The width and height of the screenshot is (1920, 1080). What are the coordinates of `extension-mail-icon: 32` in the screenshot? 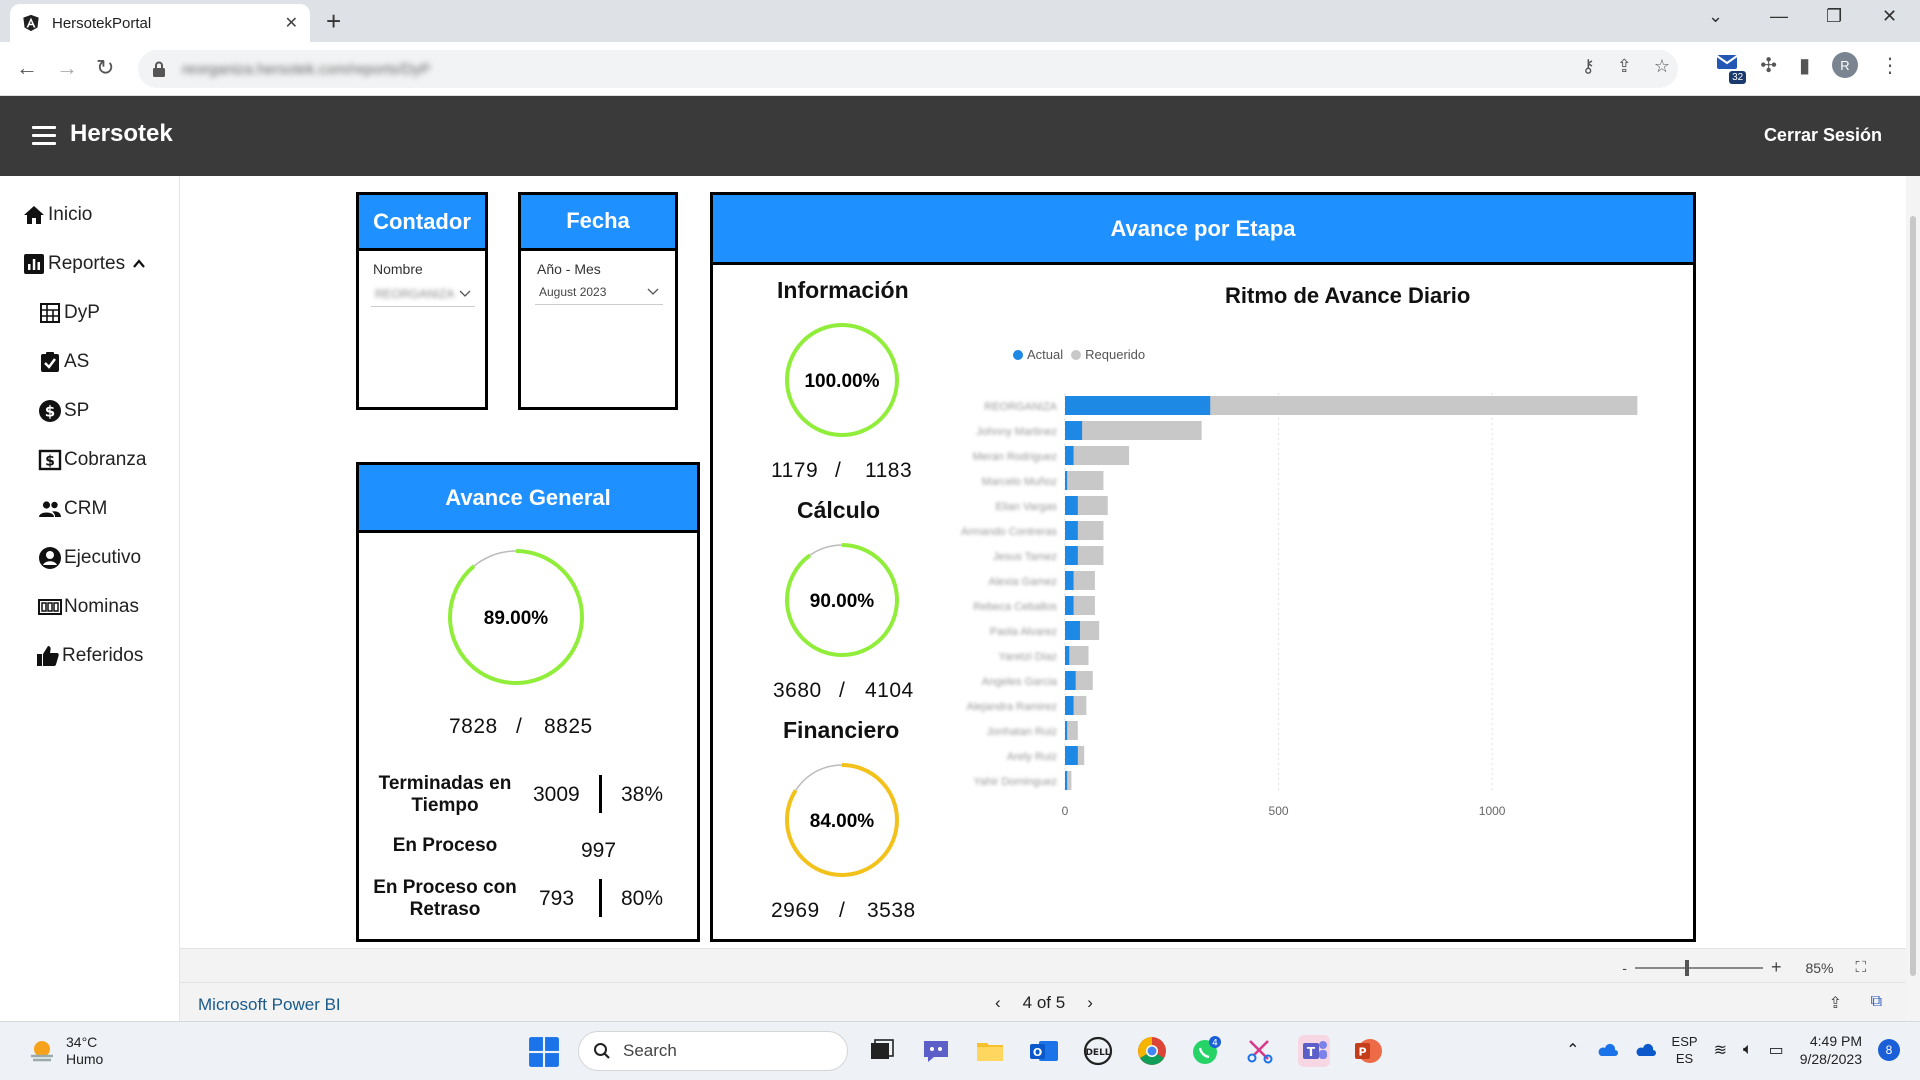 It's located at (1731, 68).